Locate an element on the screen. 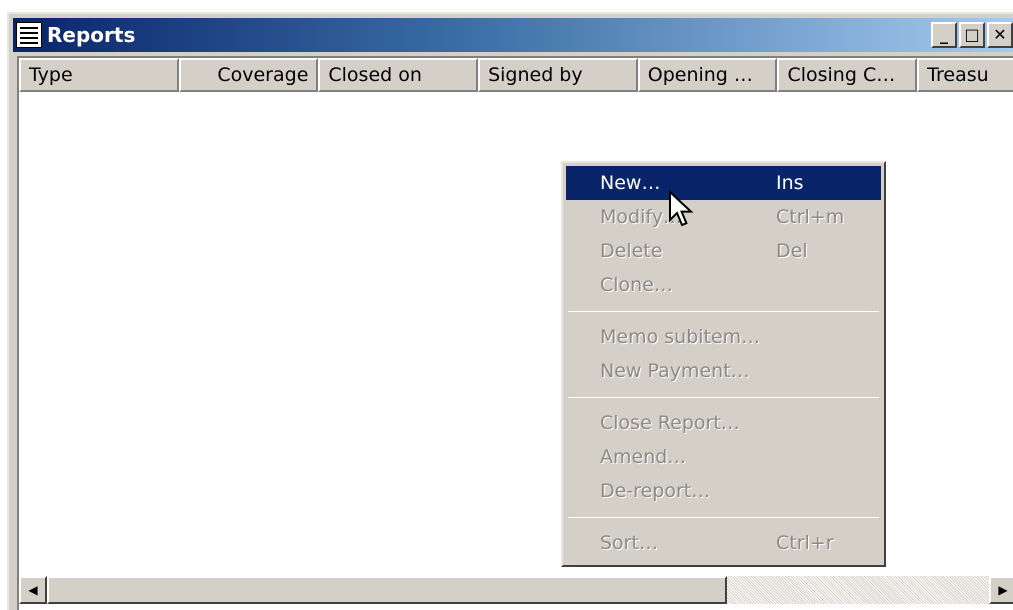 This screenshot has height=610, width=1013. horizontal-scrollbar: ◀ ▶ is located at coordinates (516, 590).